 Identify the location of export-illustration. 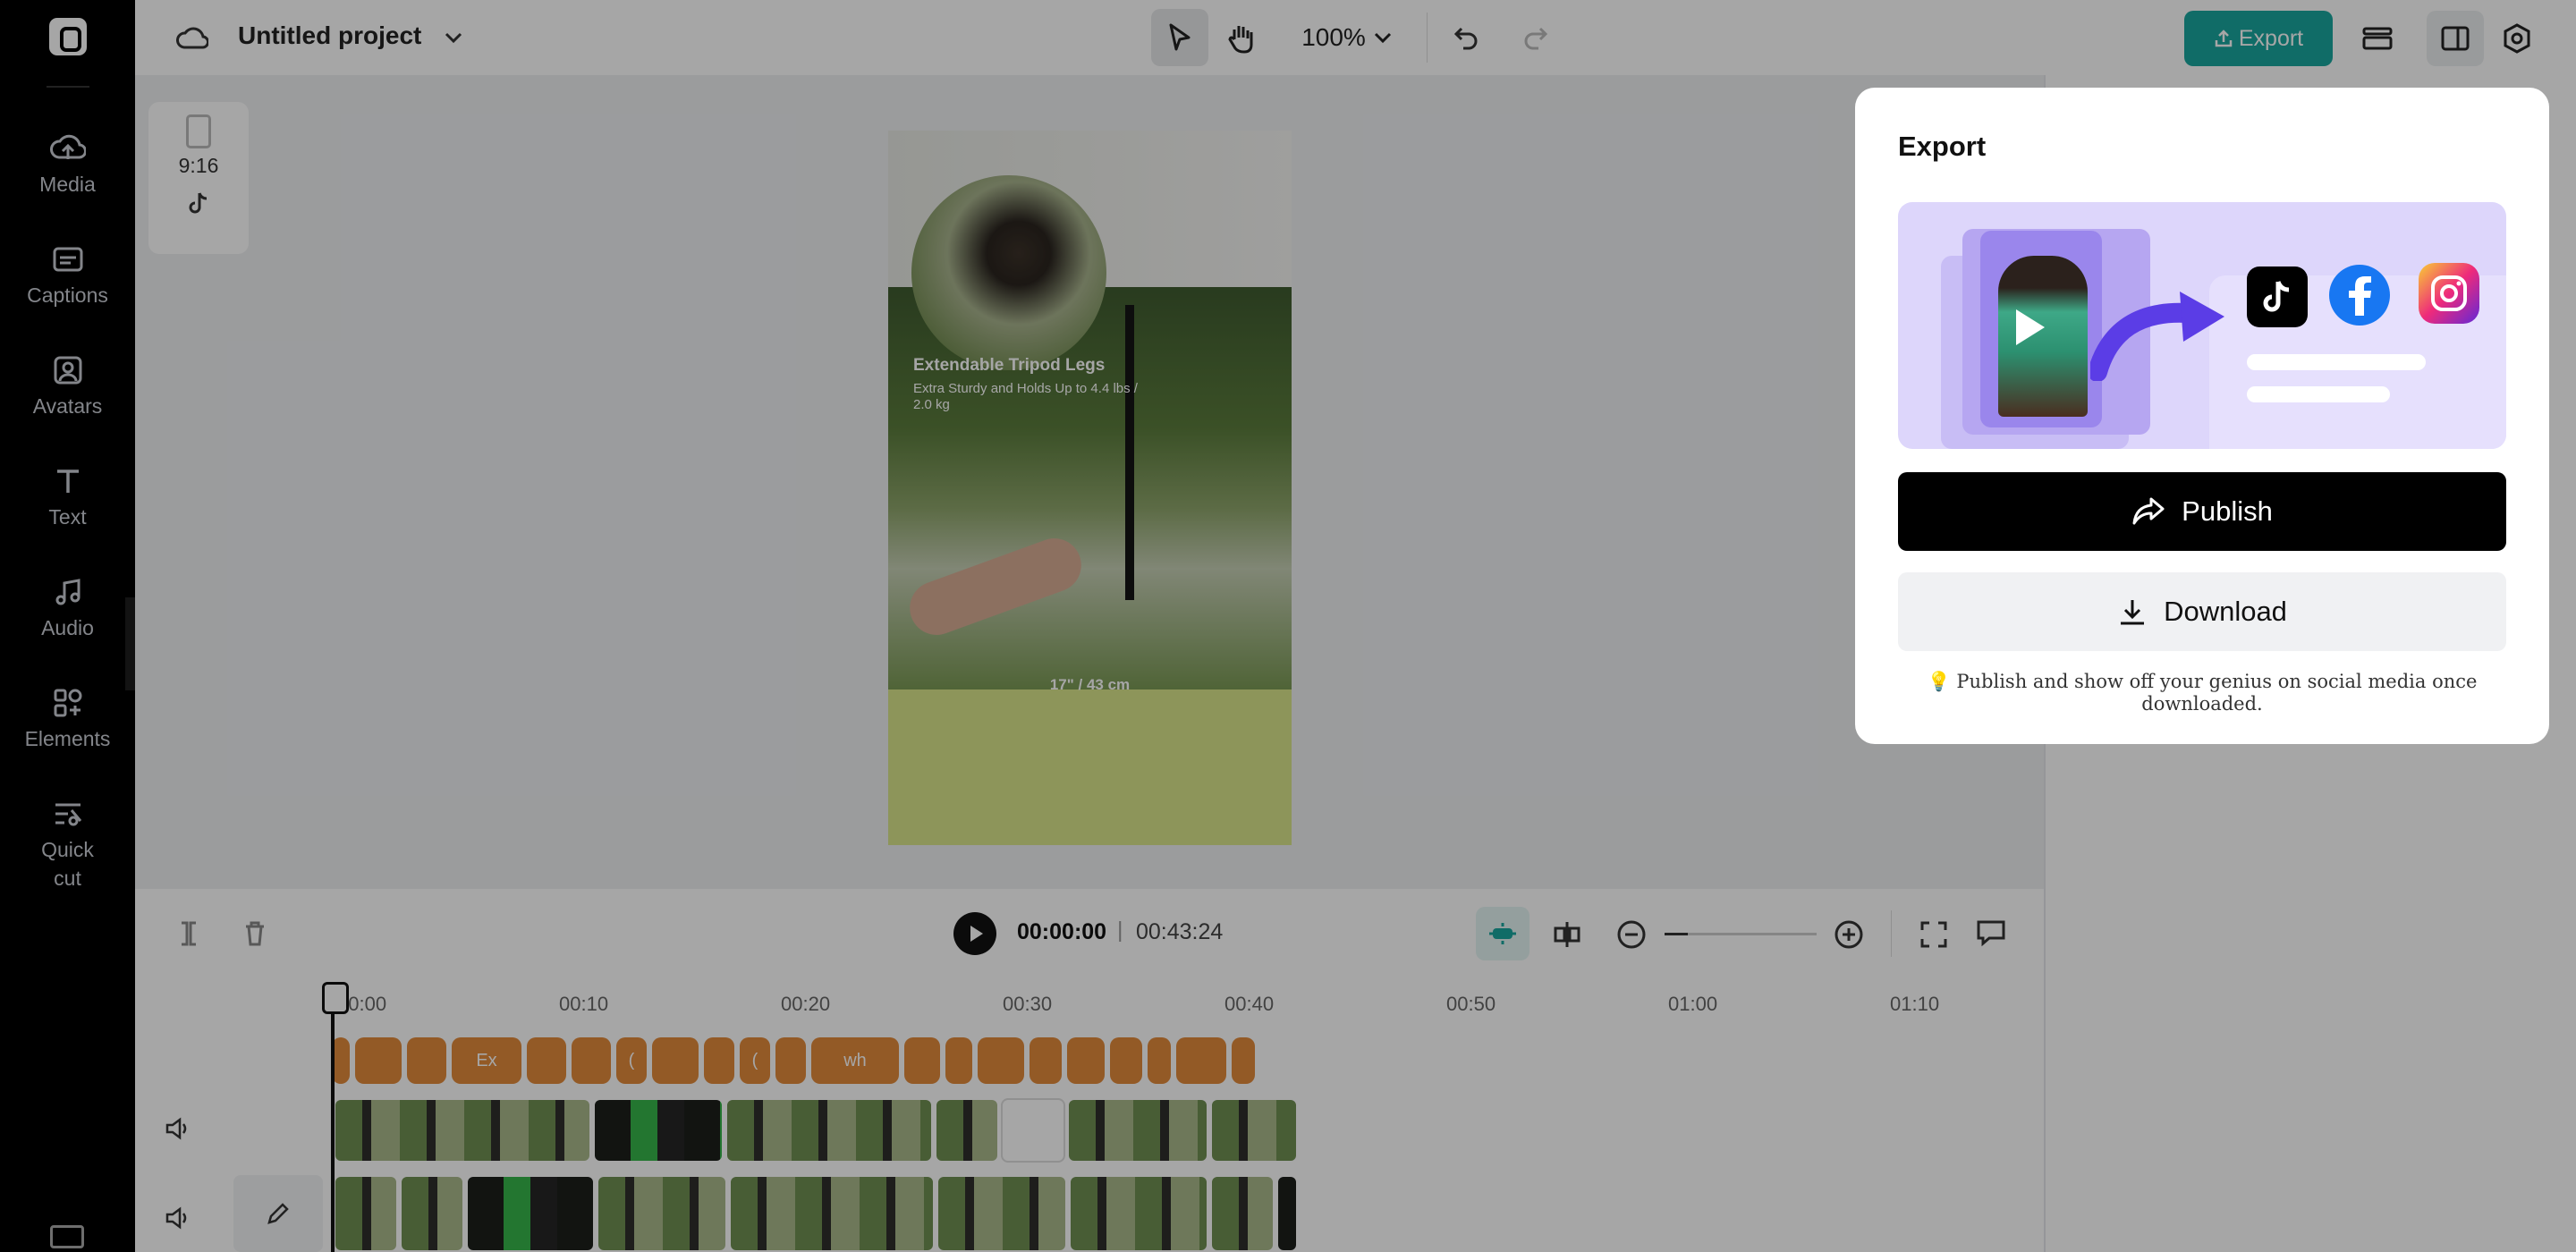
(2202, 326).